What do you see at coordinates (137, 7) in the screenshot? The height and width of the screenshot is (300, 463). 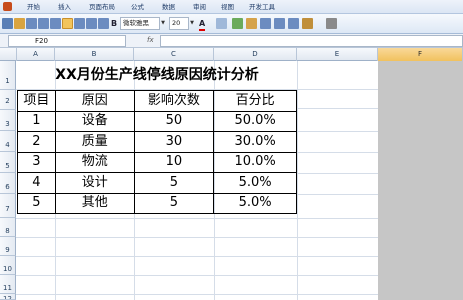 I see `tab-formulas: 公式` at bounding box center [137, 7].